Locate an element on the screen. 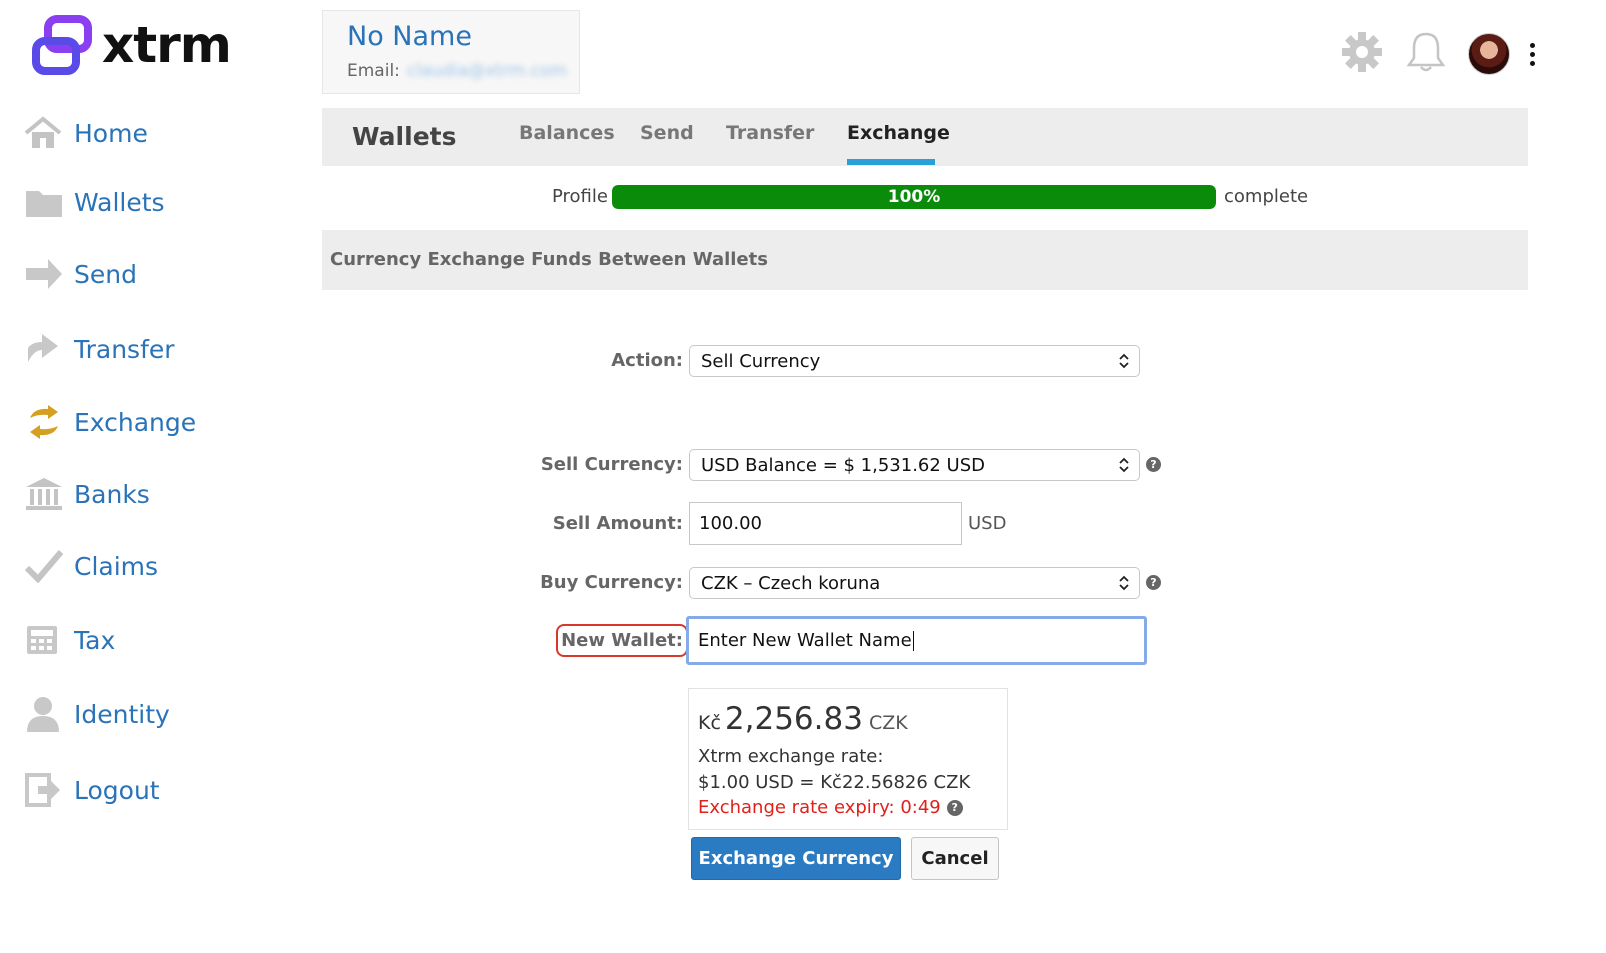  logout-icon is located at coordinates (46, 790).